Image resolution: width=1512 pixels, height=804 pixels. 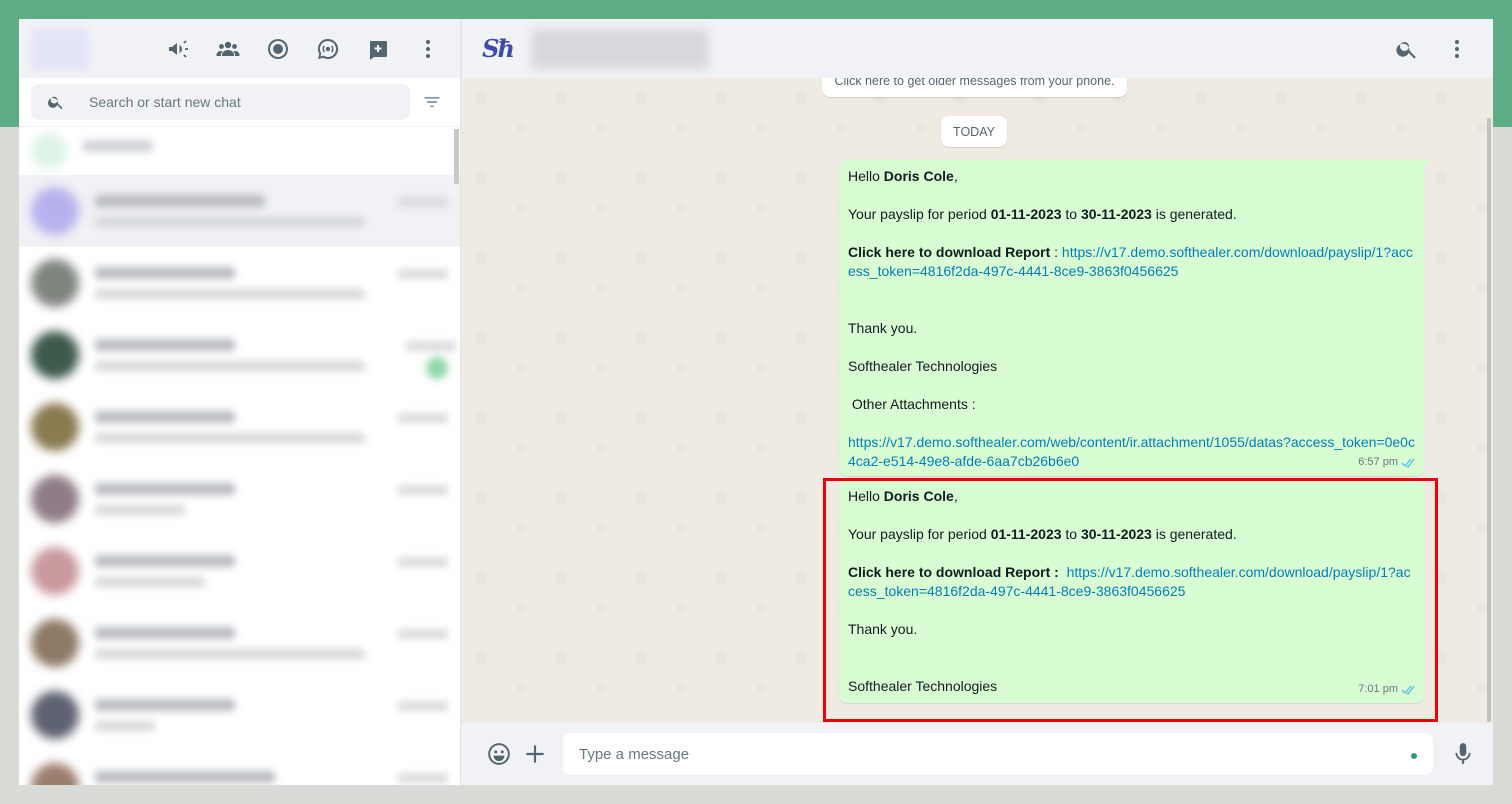 What do you see at coordinates (437, 368) in the screenshot?
I see `unread-badge` at bounding box center [437, 368].